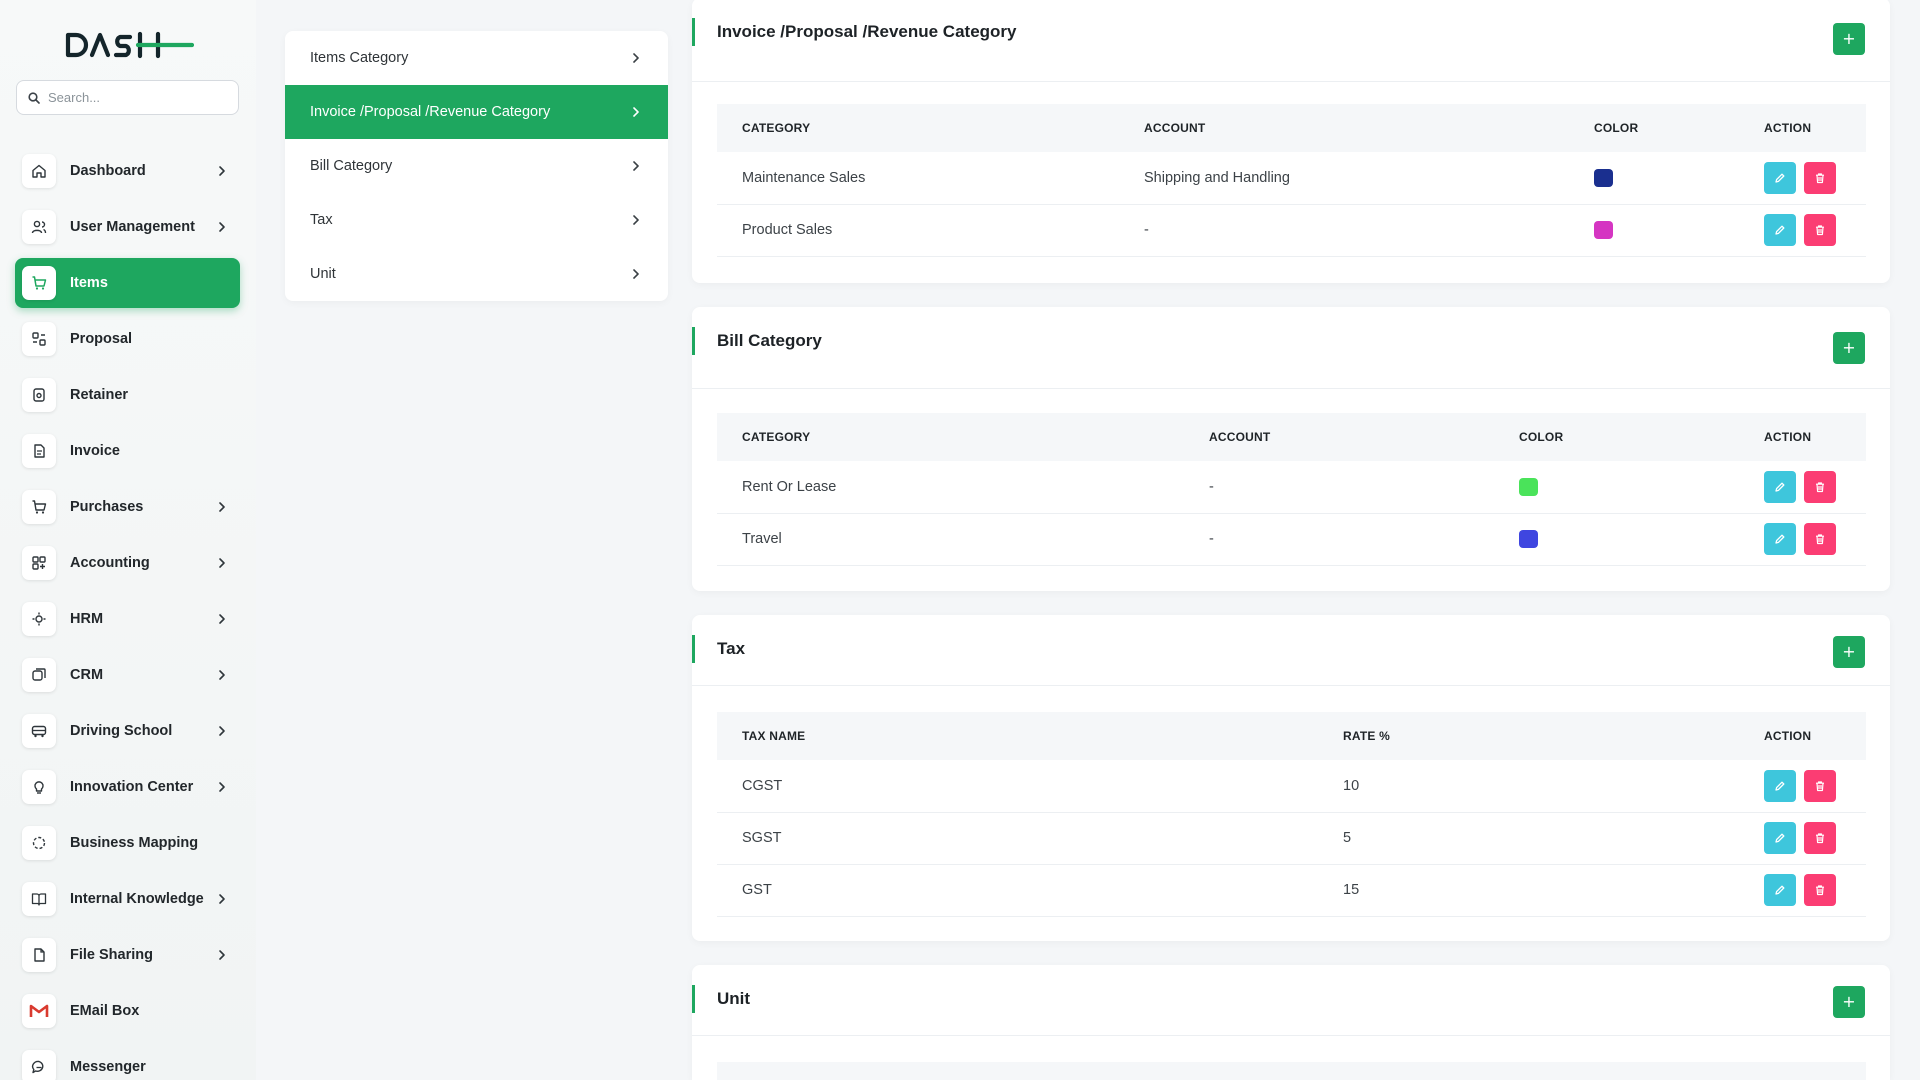  Describe the element at coordinates (476, 112) in the screenshot. I see `menu-item-invoice-category: Invoice /Proposal /Revenue Category` at that location.